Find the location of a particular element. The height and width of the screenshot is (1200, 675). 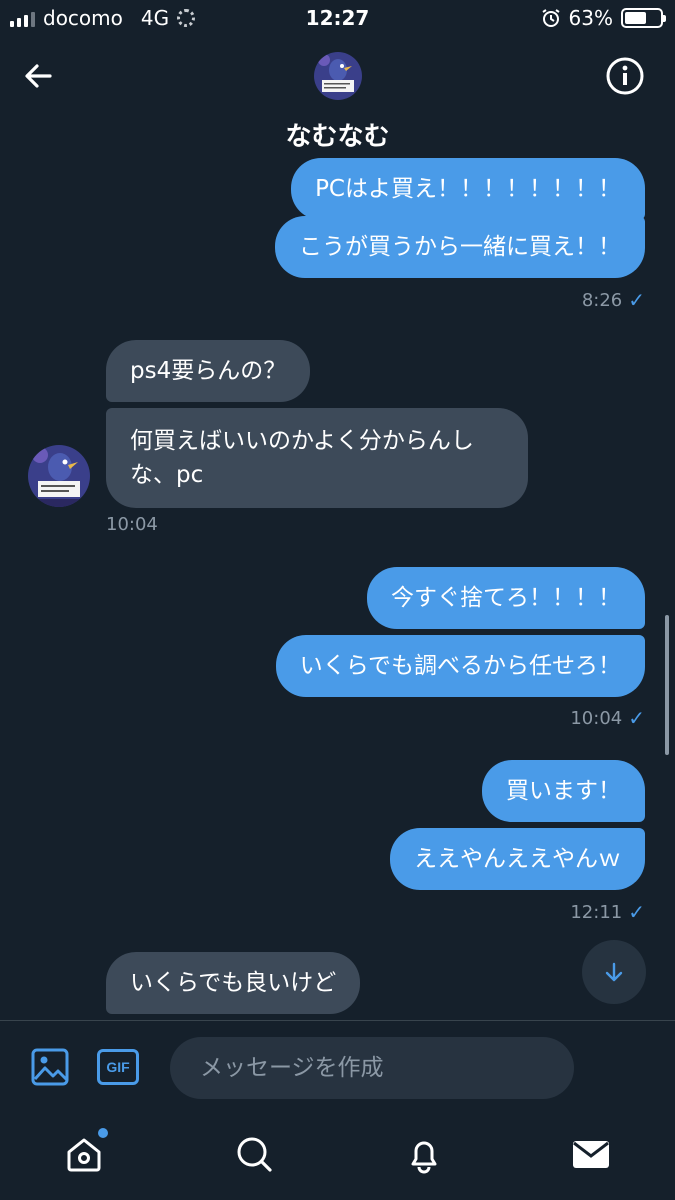

message-bubble-out: いくらでも調べるから任せろ！ is located at coordinates (460, 666).